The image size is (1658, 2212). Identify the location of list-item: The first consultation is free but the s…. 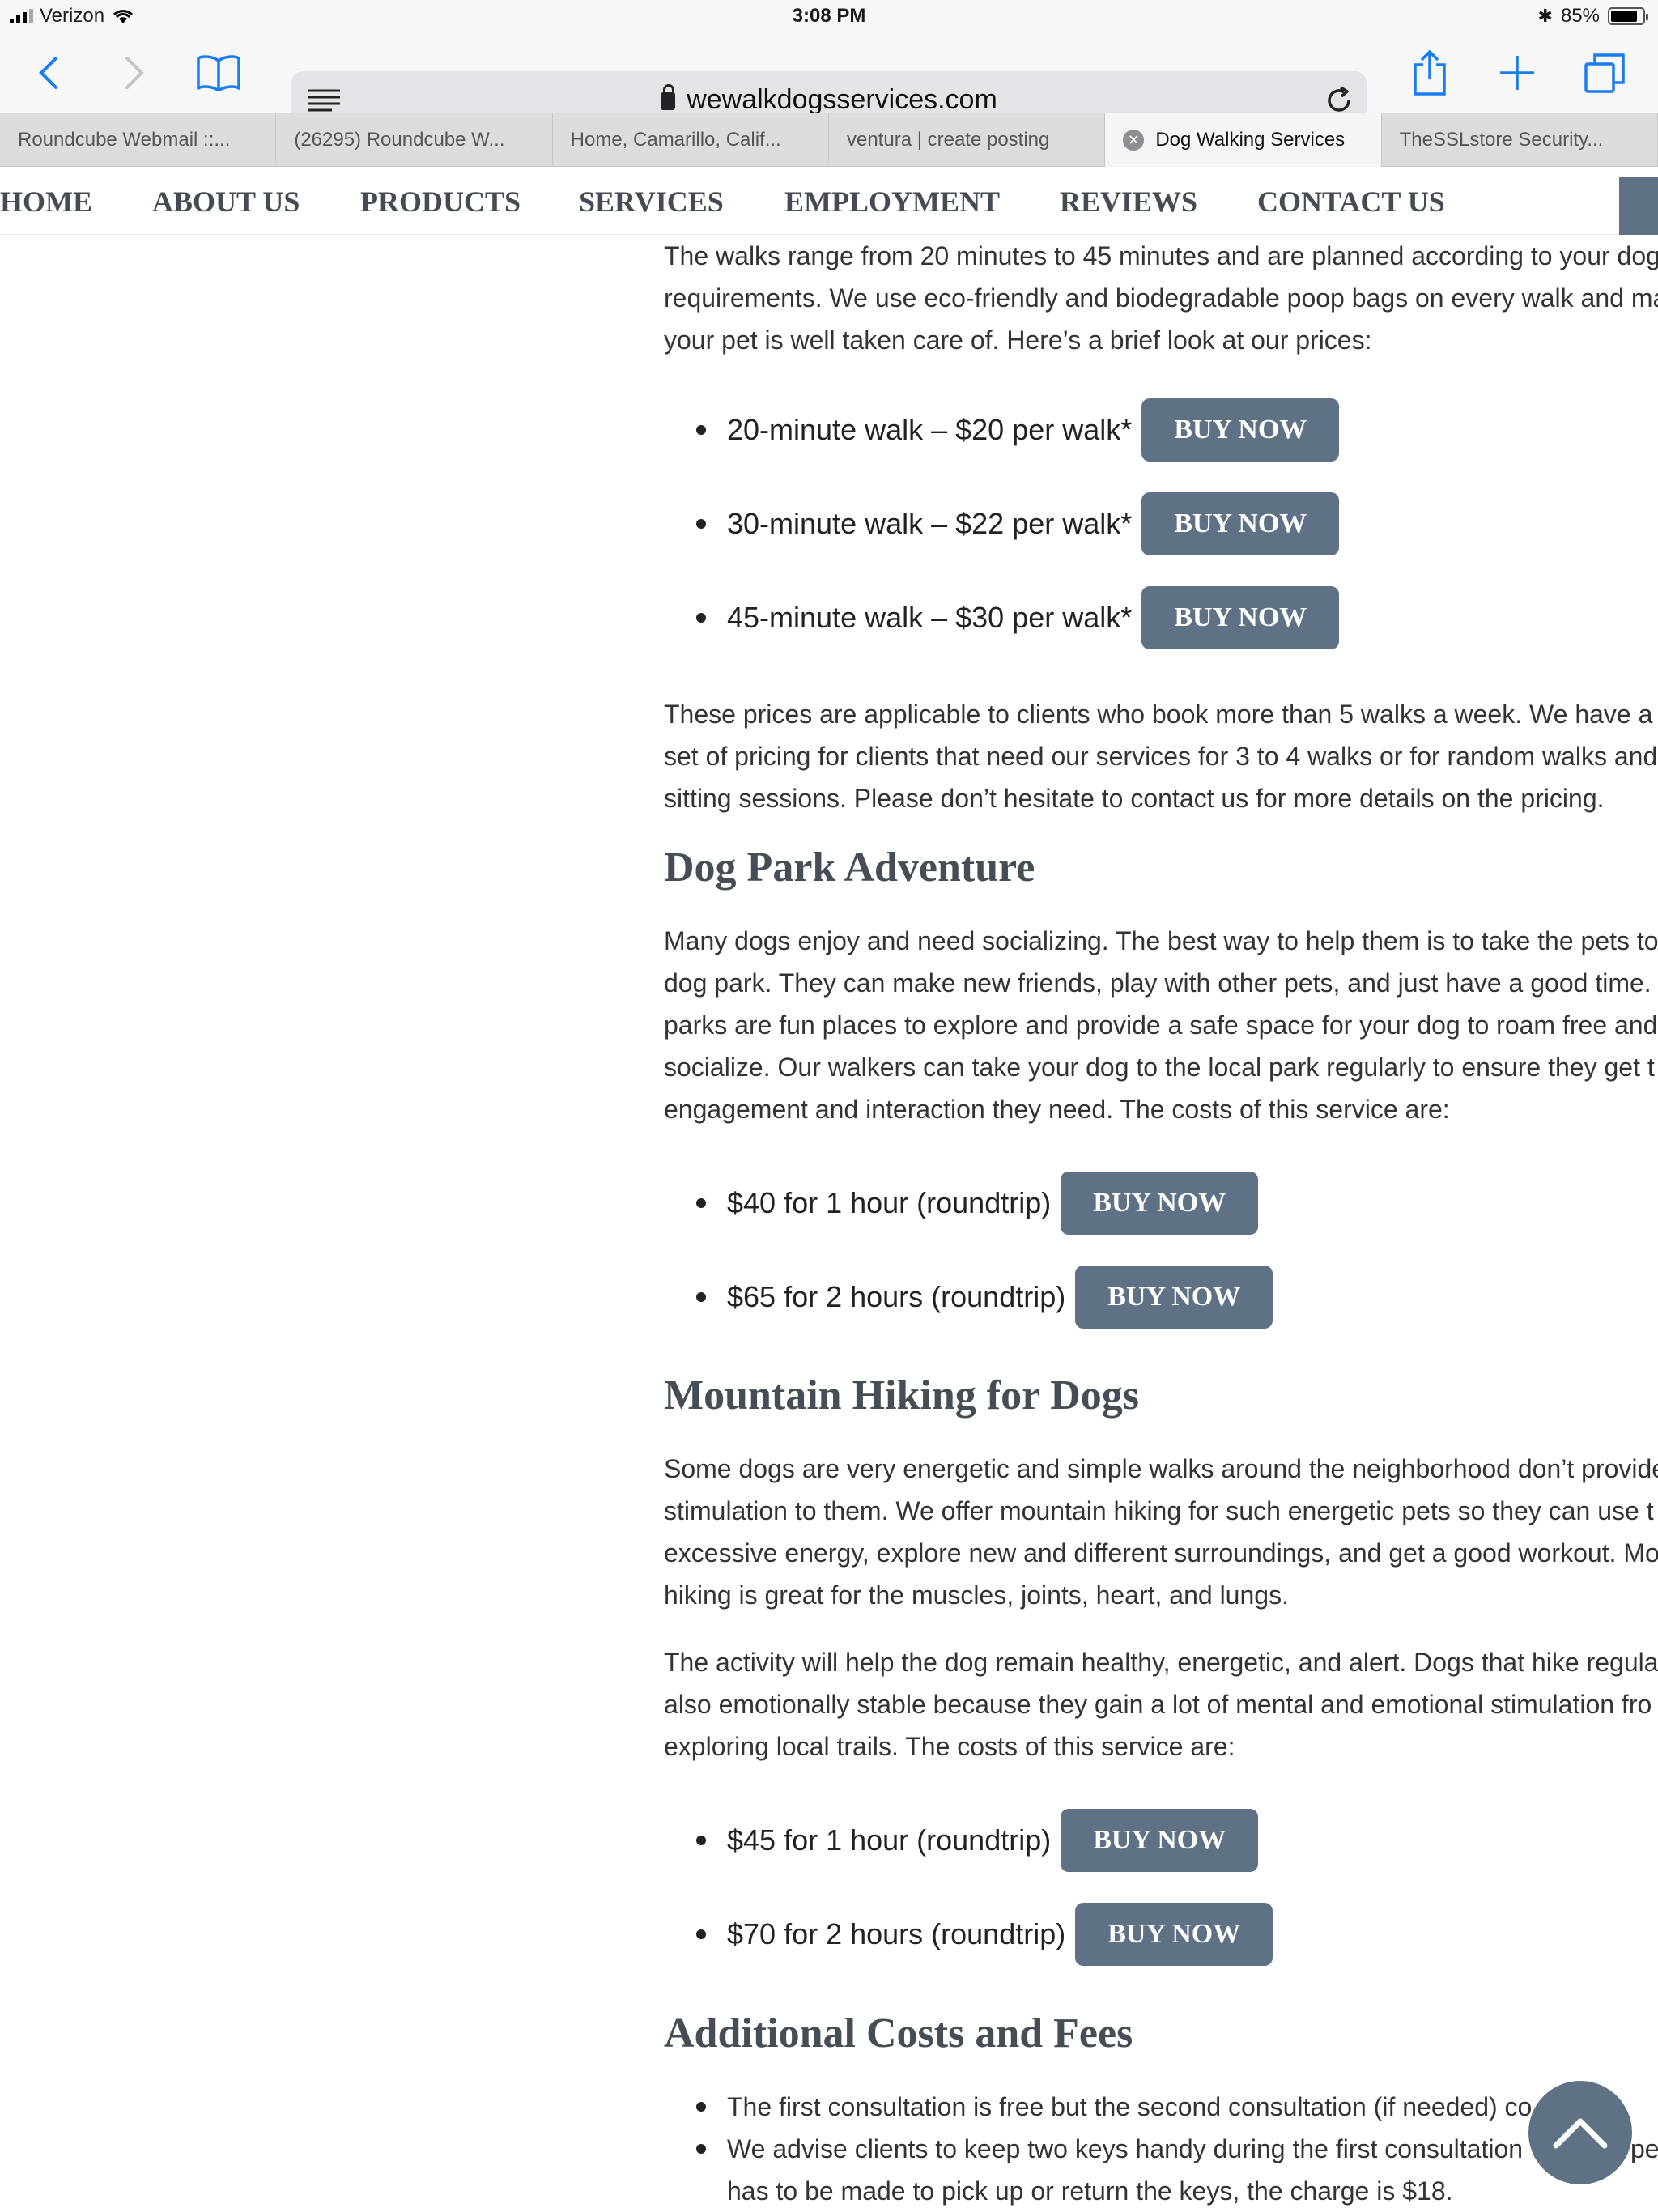
(1114, 2107).